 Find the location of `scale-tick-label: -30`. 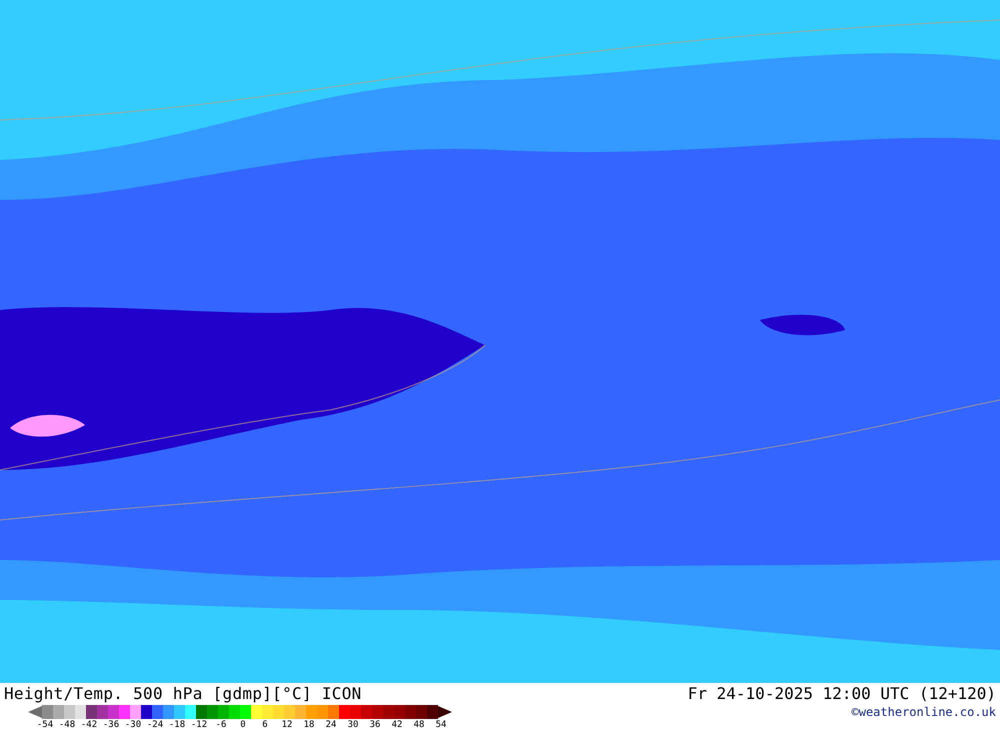

scale-tick-label: -30 is located at coordinates (133, 725).